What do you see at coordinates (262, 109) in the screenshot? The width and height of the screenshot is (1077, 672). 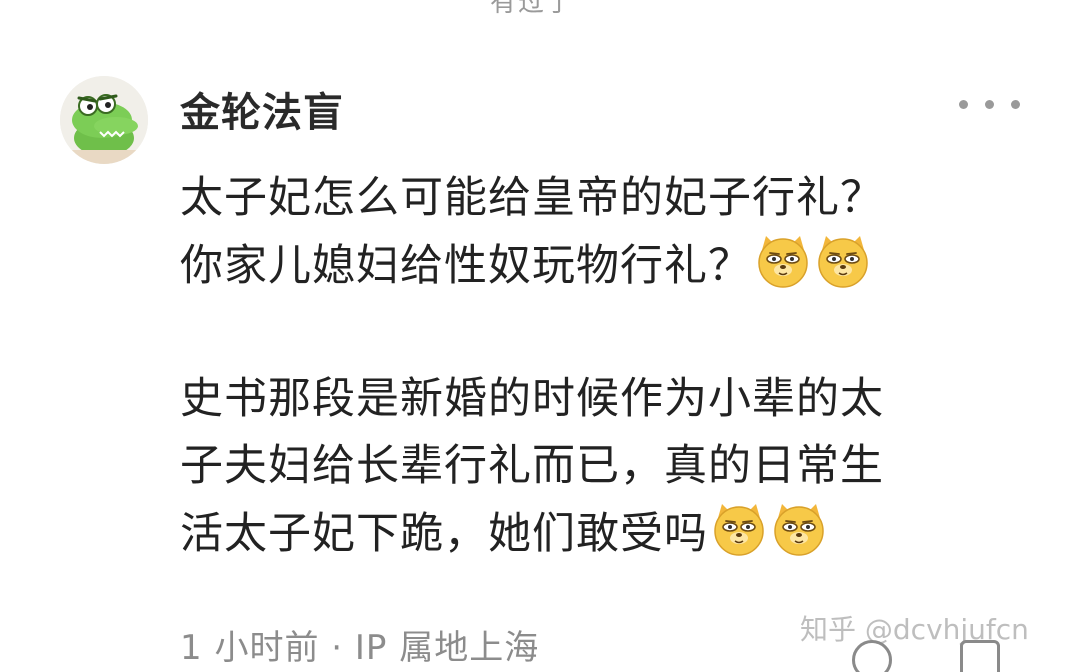 I see `author-name: 金轮法盲` at bounding box center [262, 109].